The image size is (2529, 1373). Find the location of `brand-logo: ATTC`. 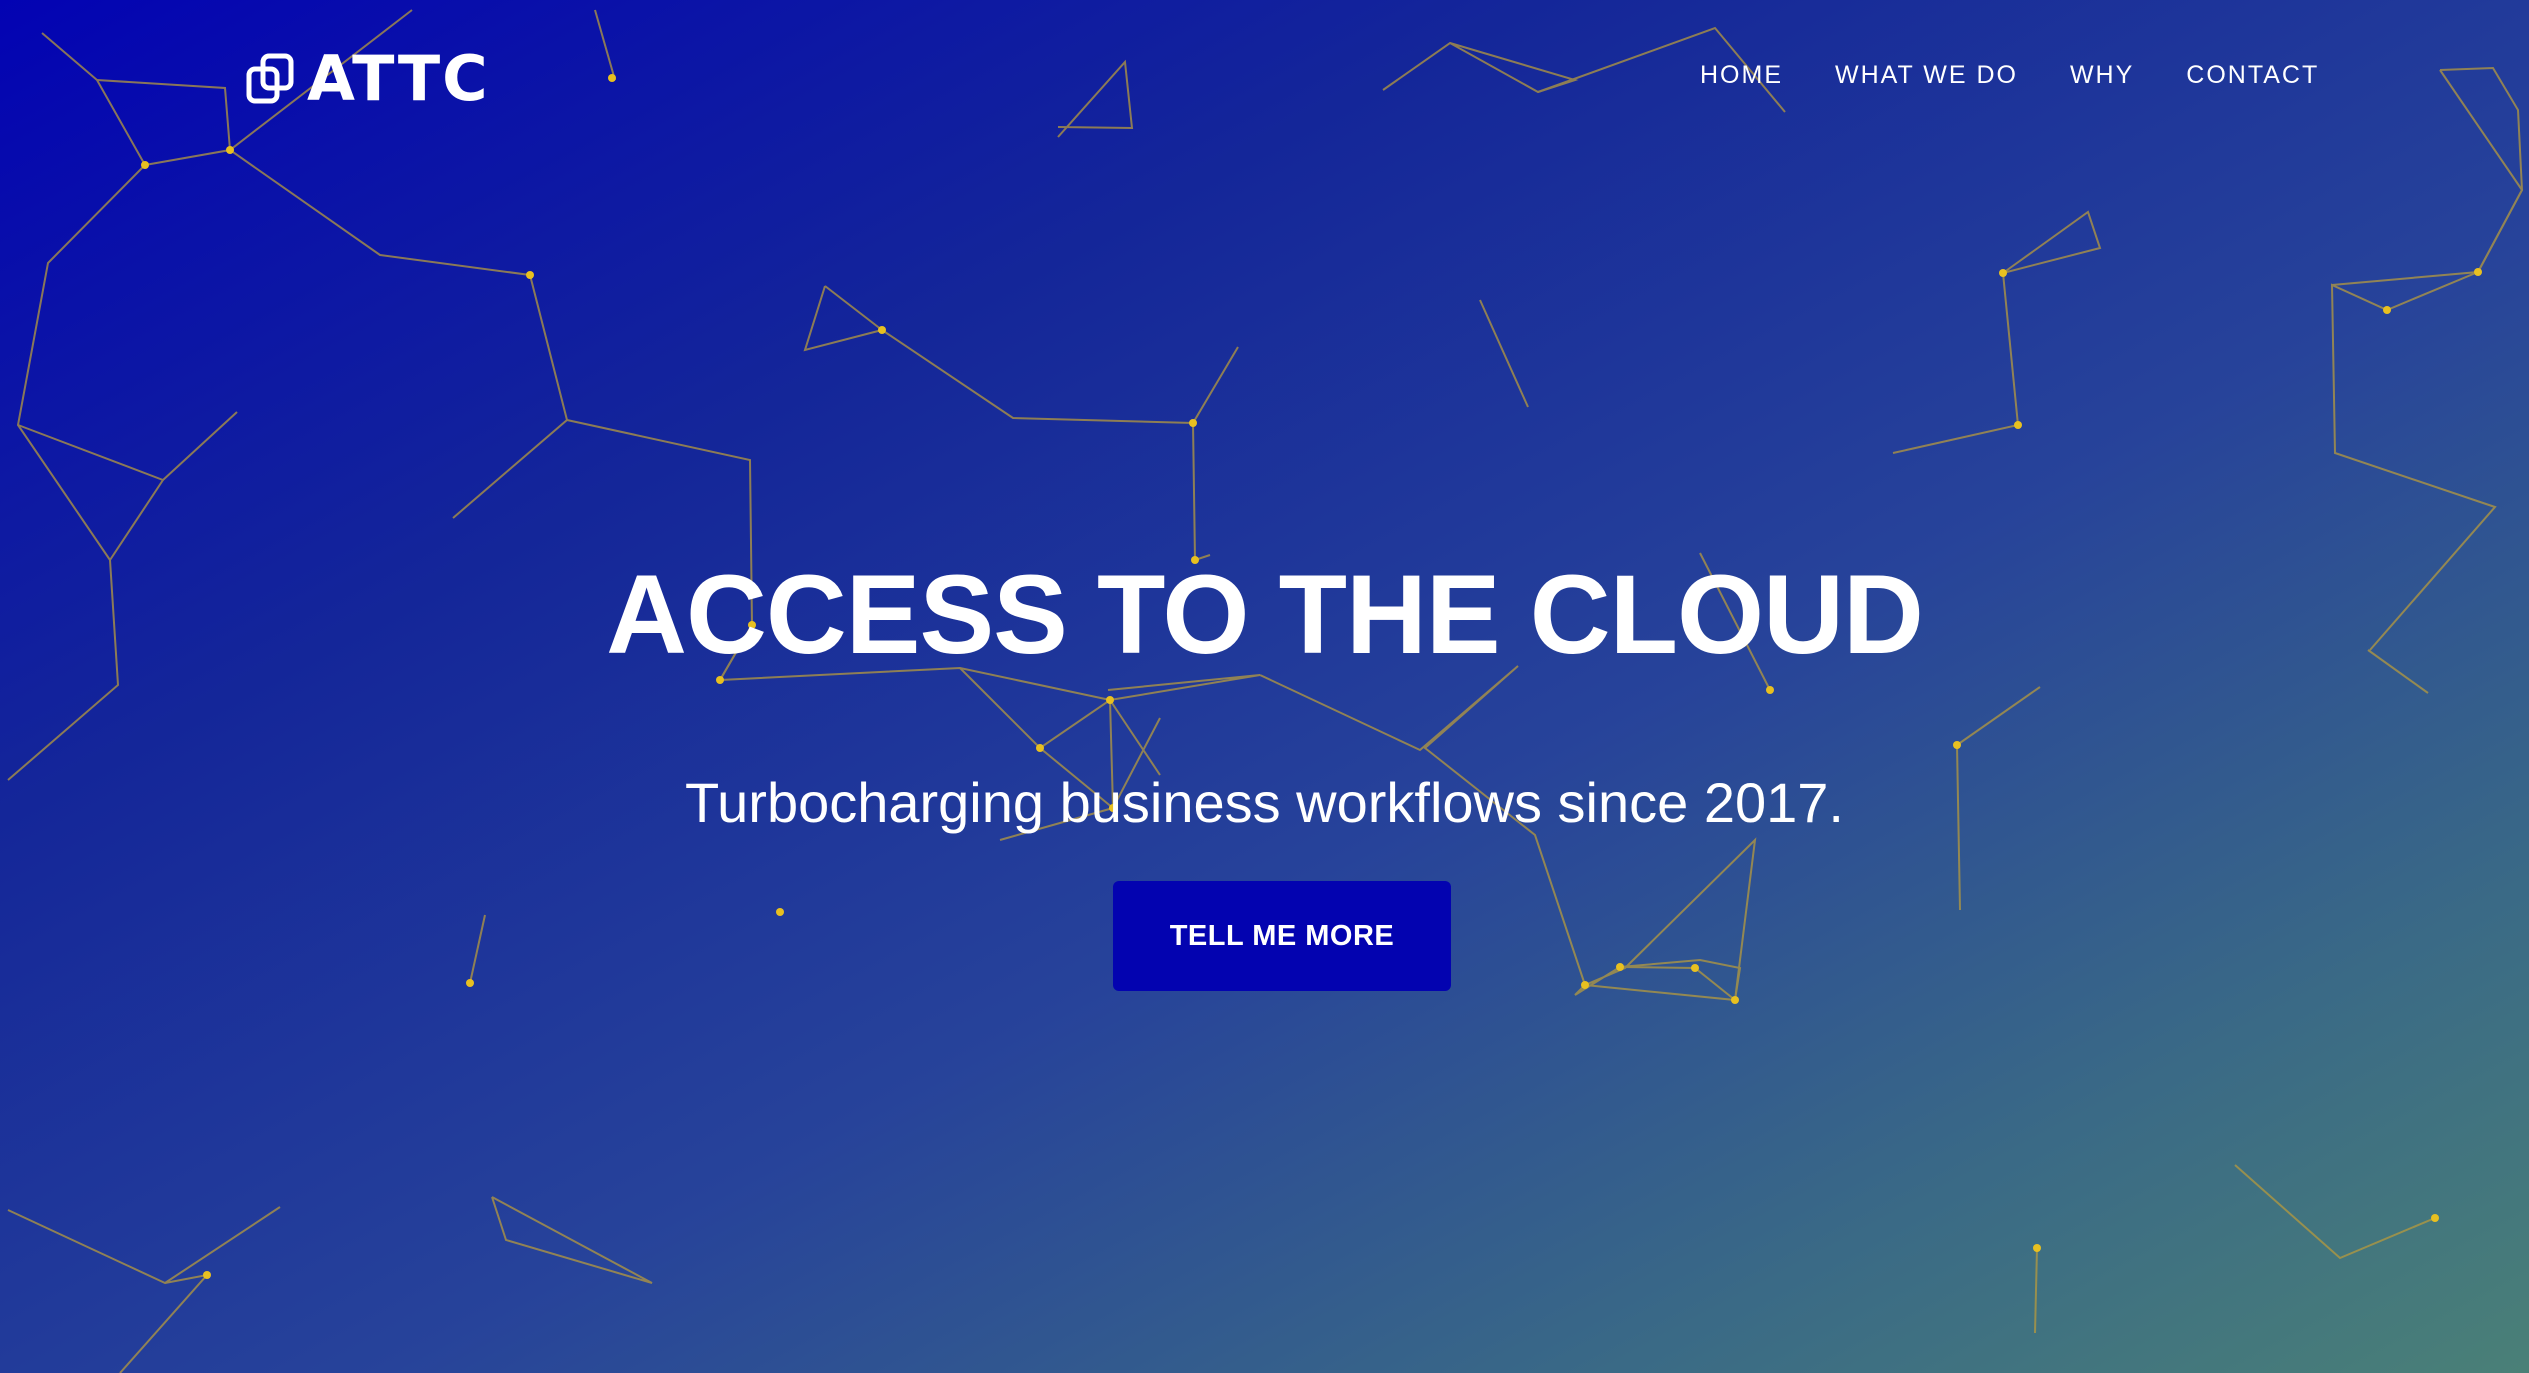

brand-logo: ATTC is located at coordinates (367, 79).